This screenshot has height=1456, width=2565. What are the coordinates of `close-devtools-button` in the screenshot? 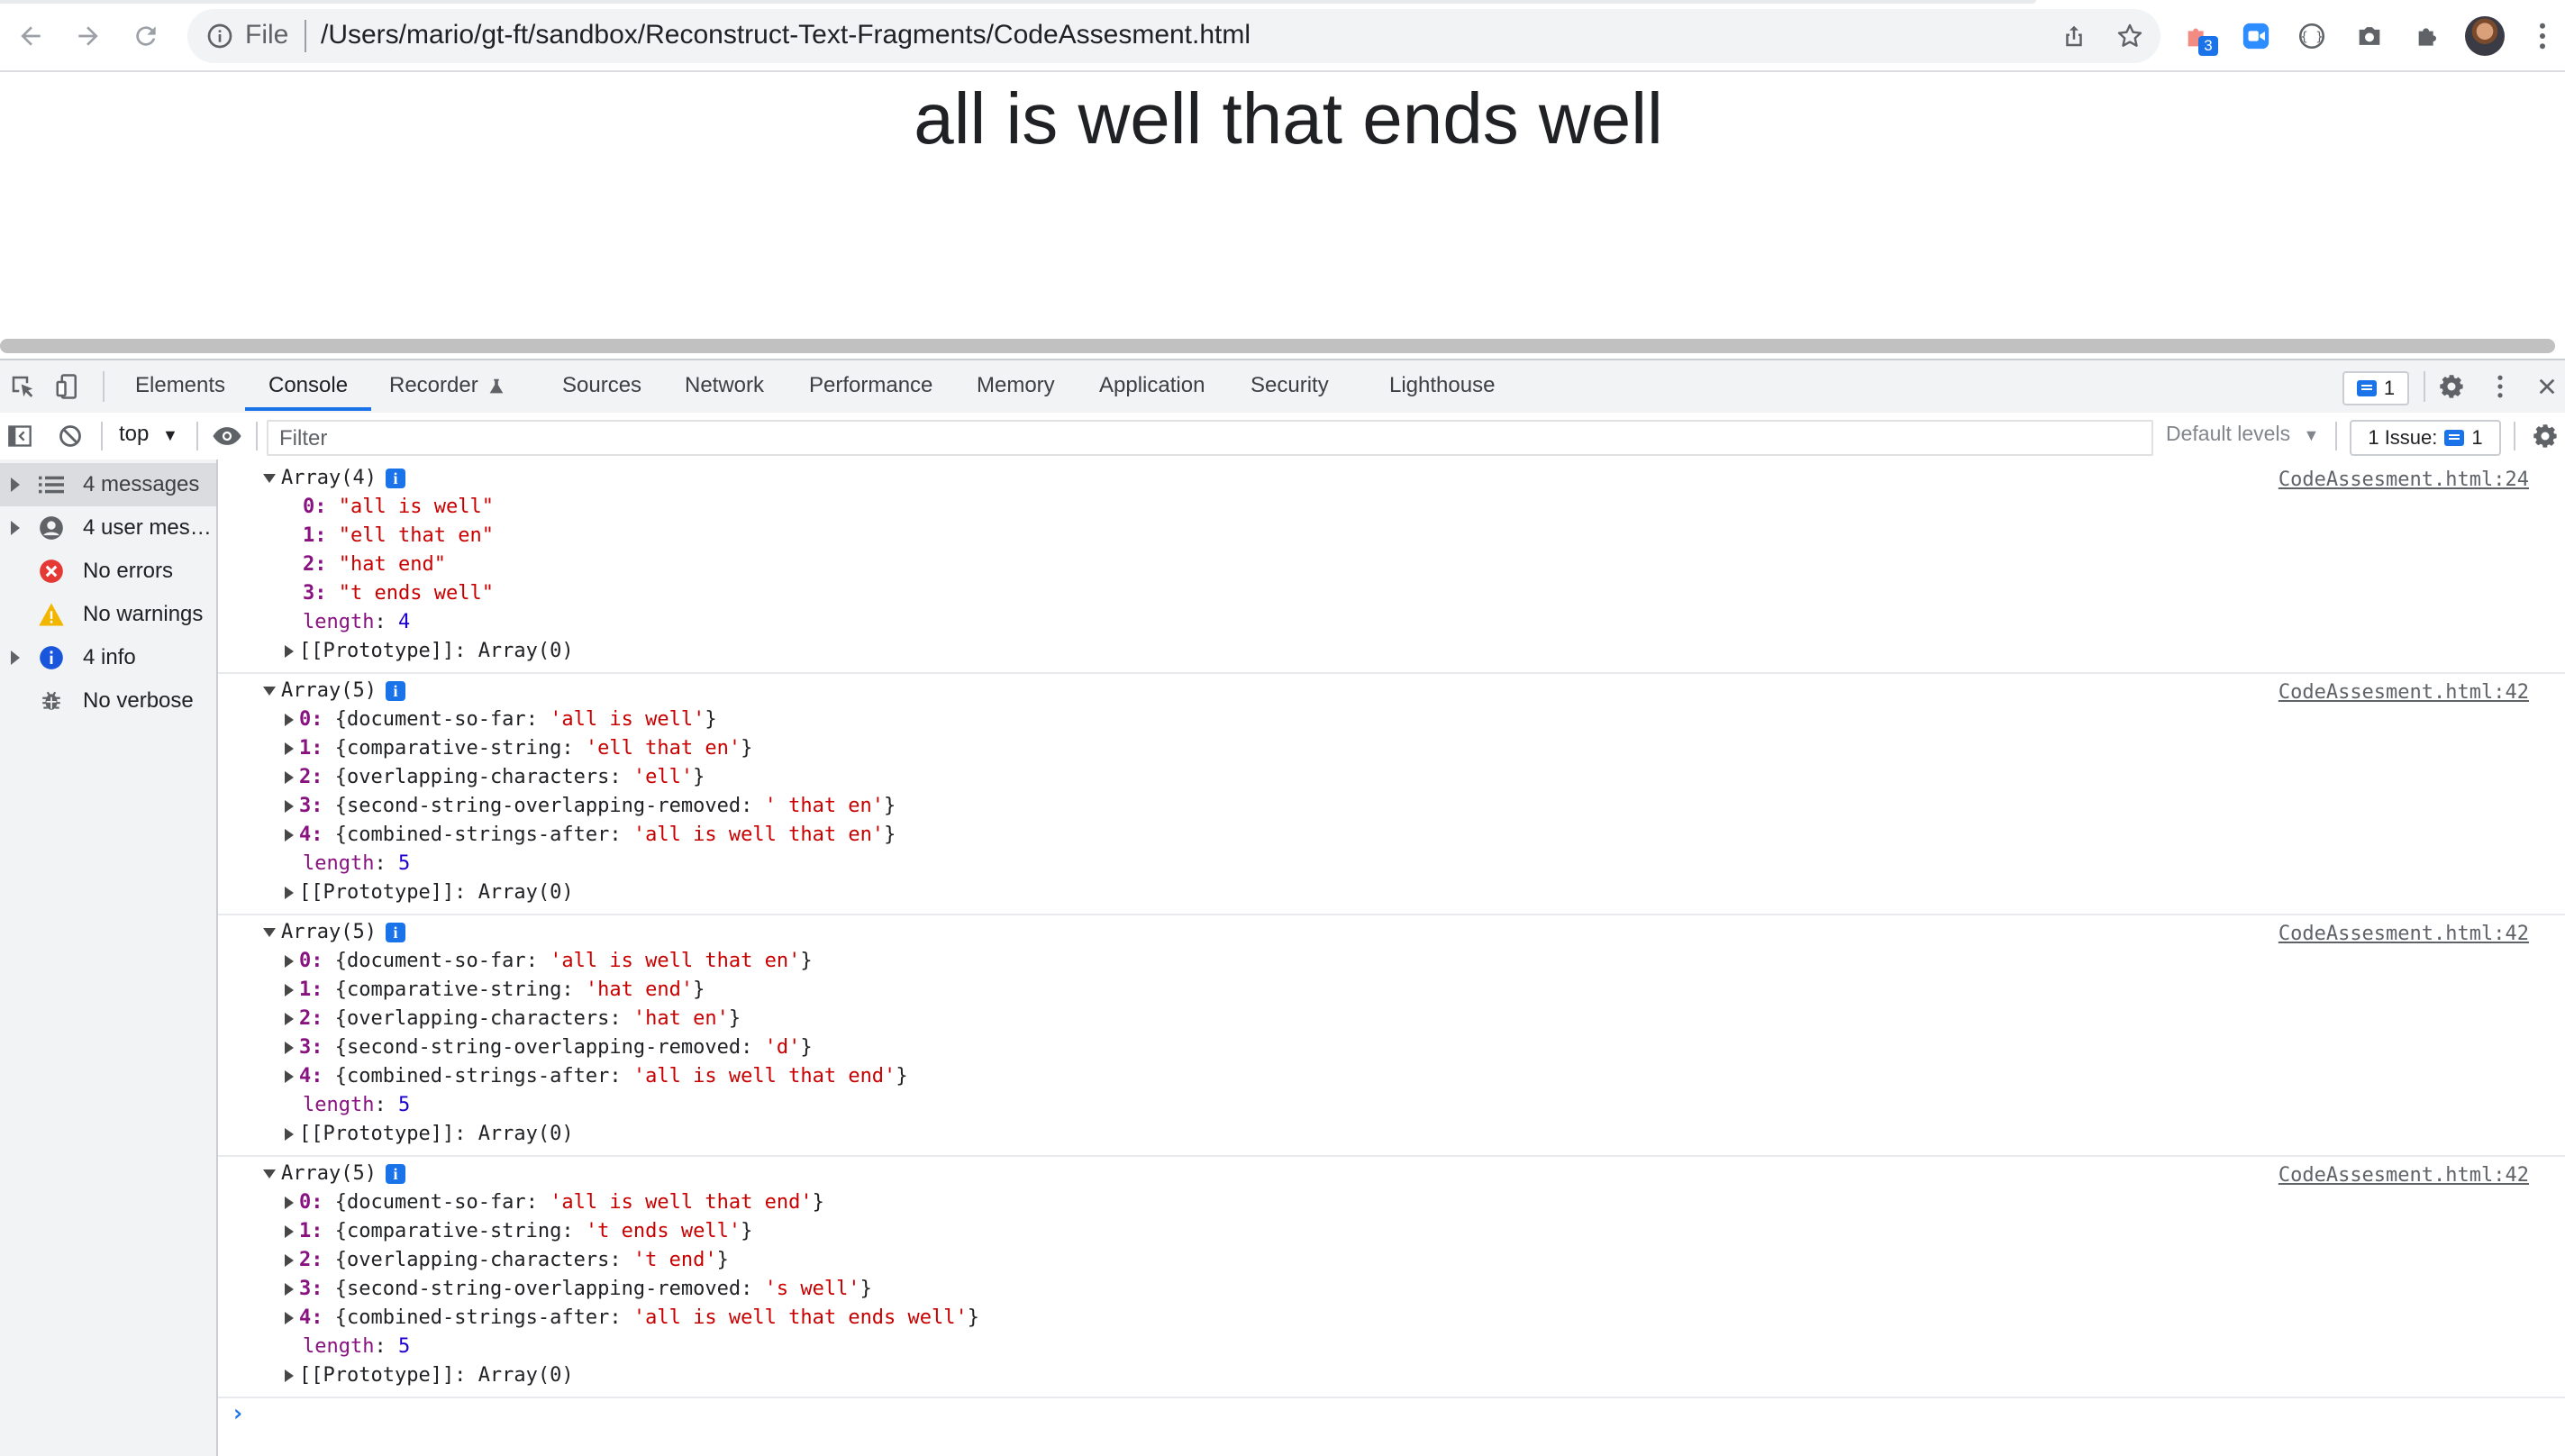 It's located at (2546, 386).